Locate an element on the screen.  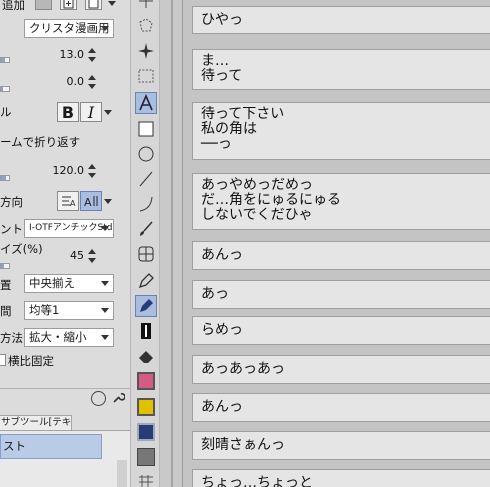
main-color-swatch is located at coordinates (146, 381).